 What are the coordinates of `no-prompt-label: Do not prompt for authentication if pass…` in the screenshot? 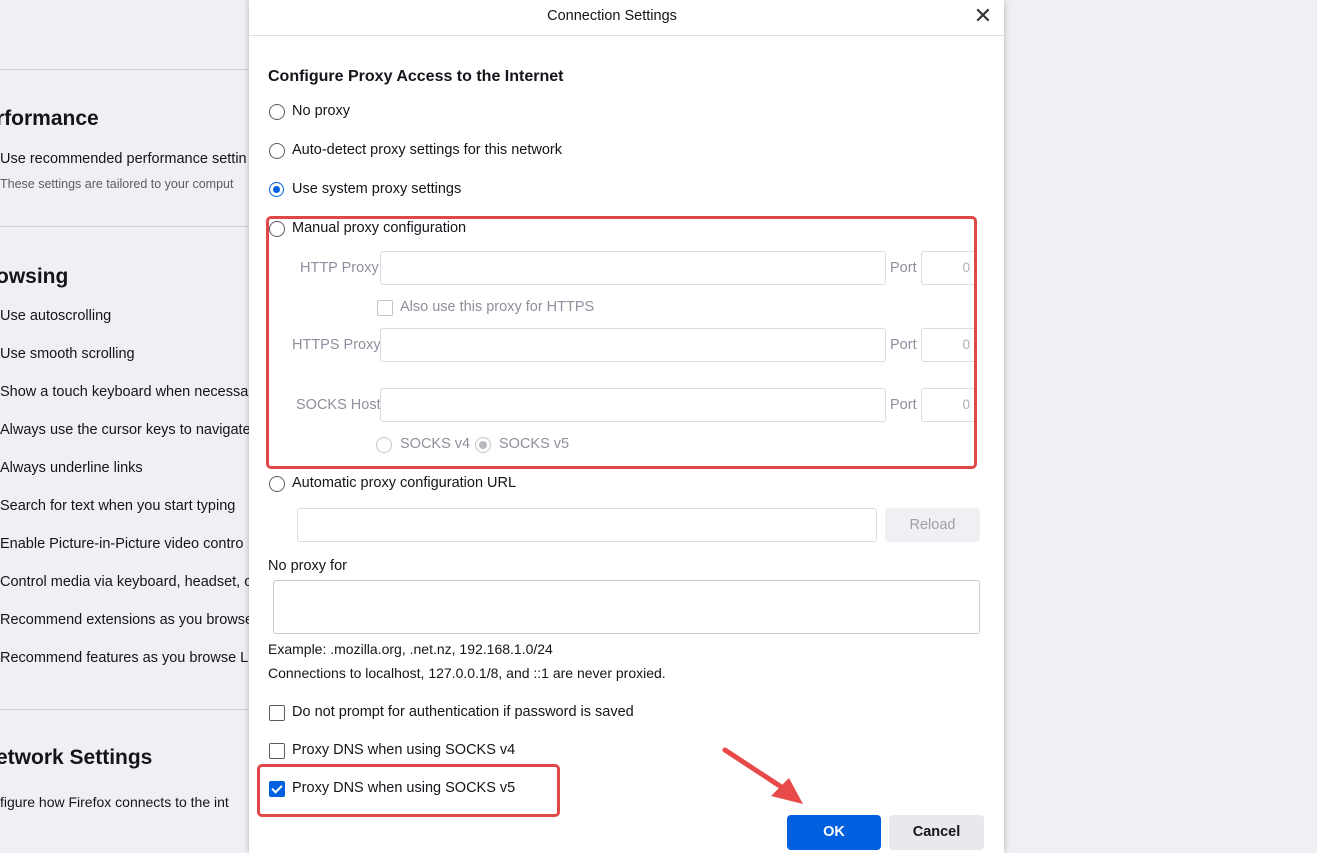 It's located at (463, 712).